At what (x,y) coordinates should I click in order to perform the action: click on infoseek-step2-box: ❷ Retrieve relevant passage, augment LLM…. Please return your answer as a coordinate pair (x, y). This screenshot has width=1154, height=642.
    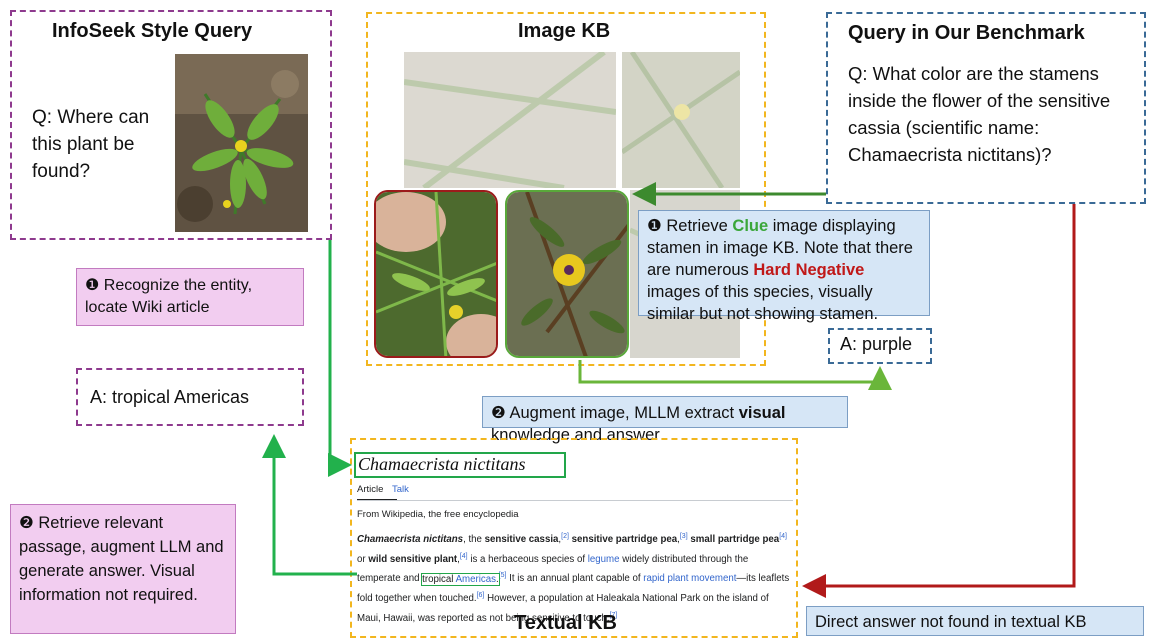
    Looking at the image, I should click on (123, 569).